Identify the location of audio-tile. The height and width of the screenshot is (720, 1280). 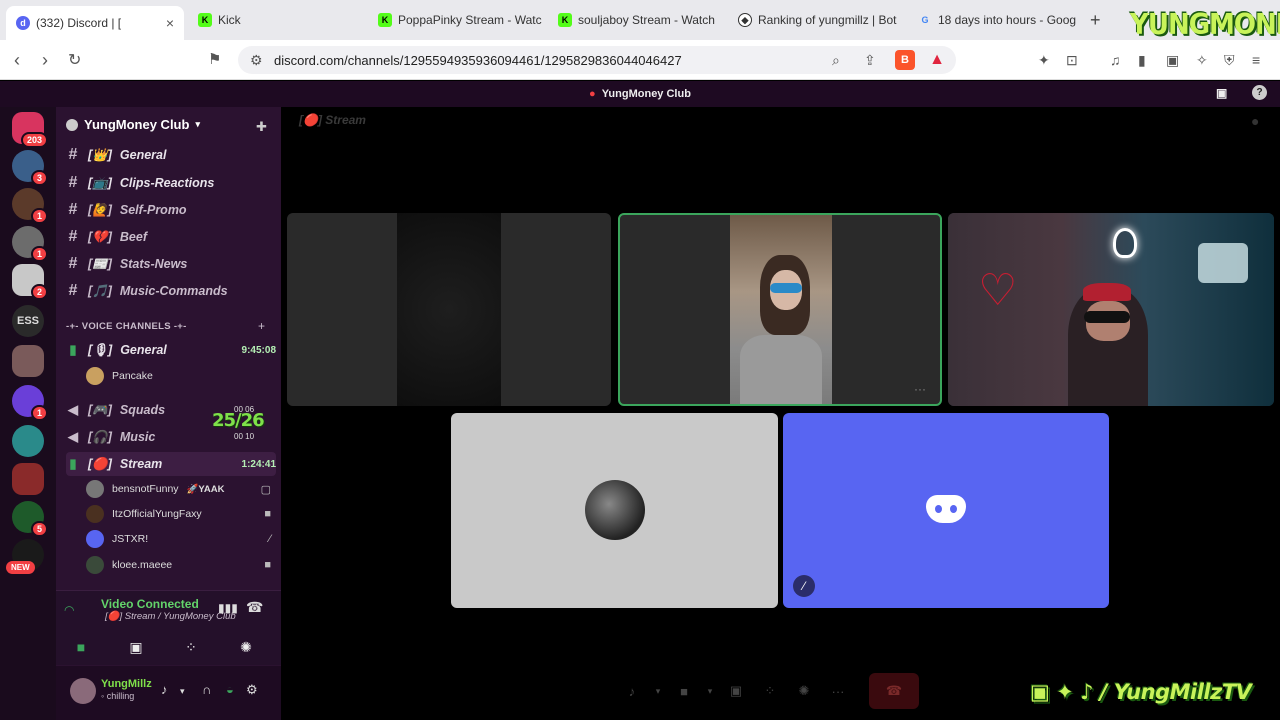
(614, 510).